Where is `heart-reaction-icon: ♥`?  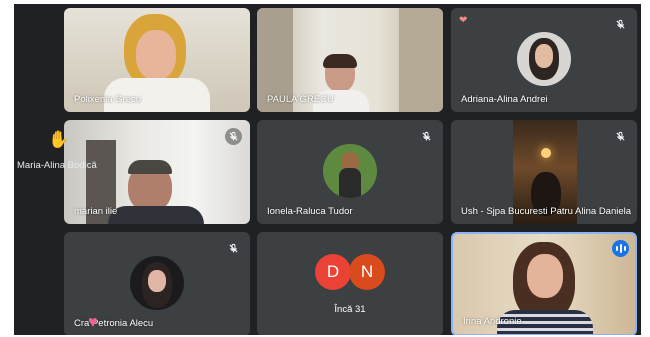
heart-reaction-icon: ♥ is located at coordinates (93, 322).